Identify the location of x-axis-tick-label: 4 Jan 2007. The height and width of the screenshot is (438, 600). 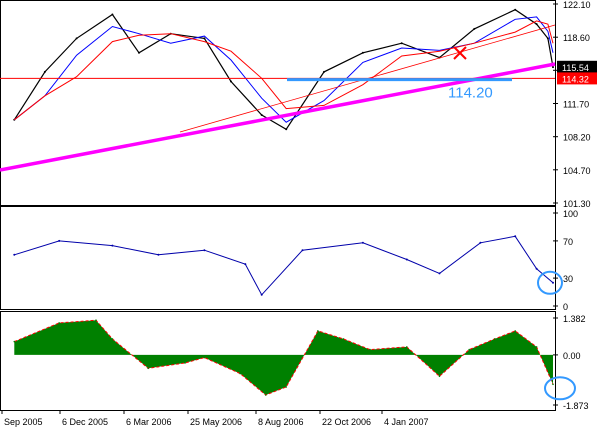
(406, 422).